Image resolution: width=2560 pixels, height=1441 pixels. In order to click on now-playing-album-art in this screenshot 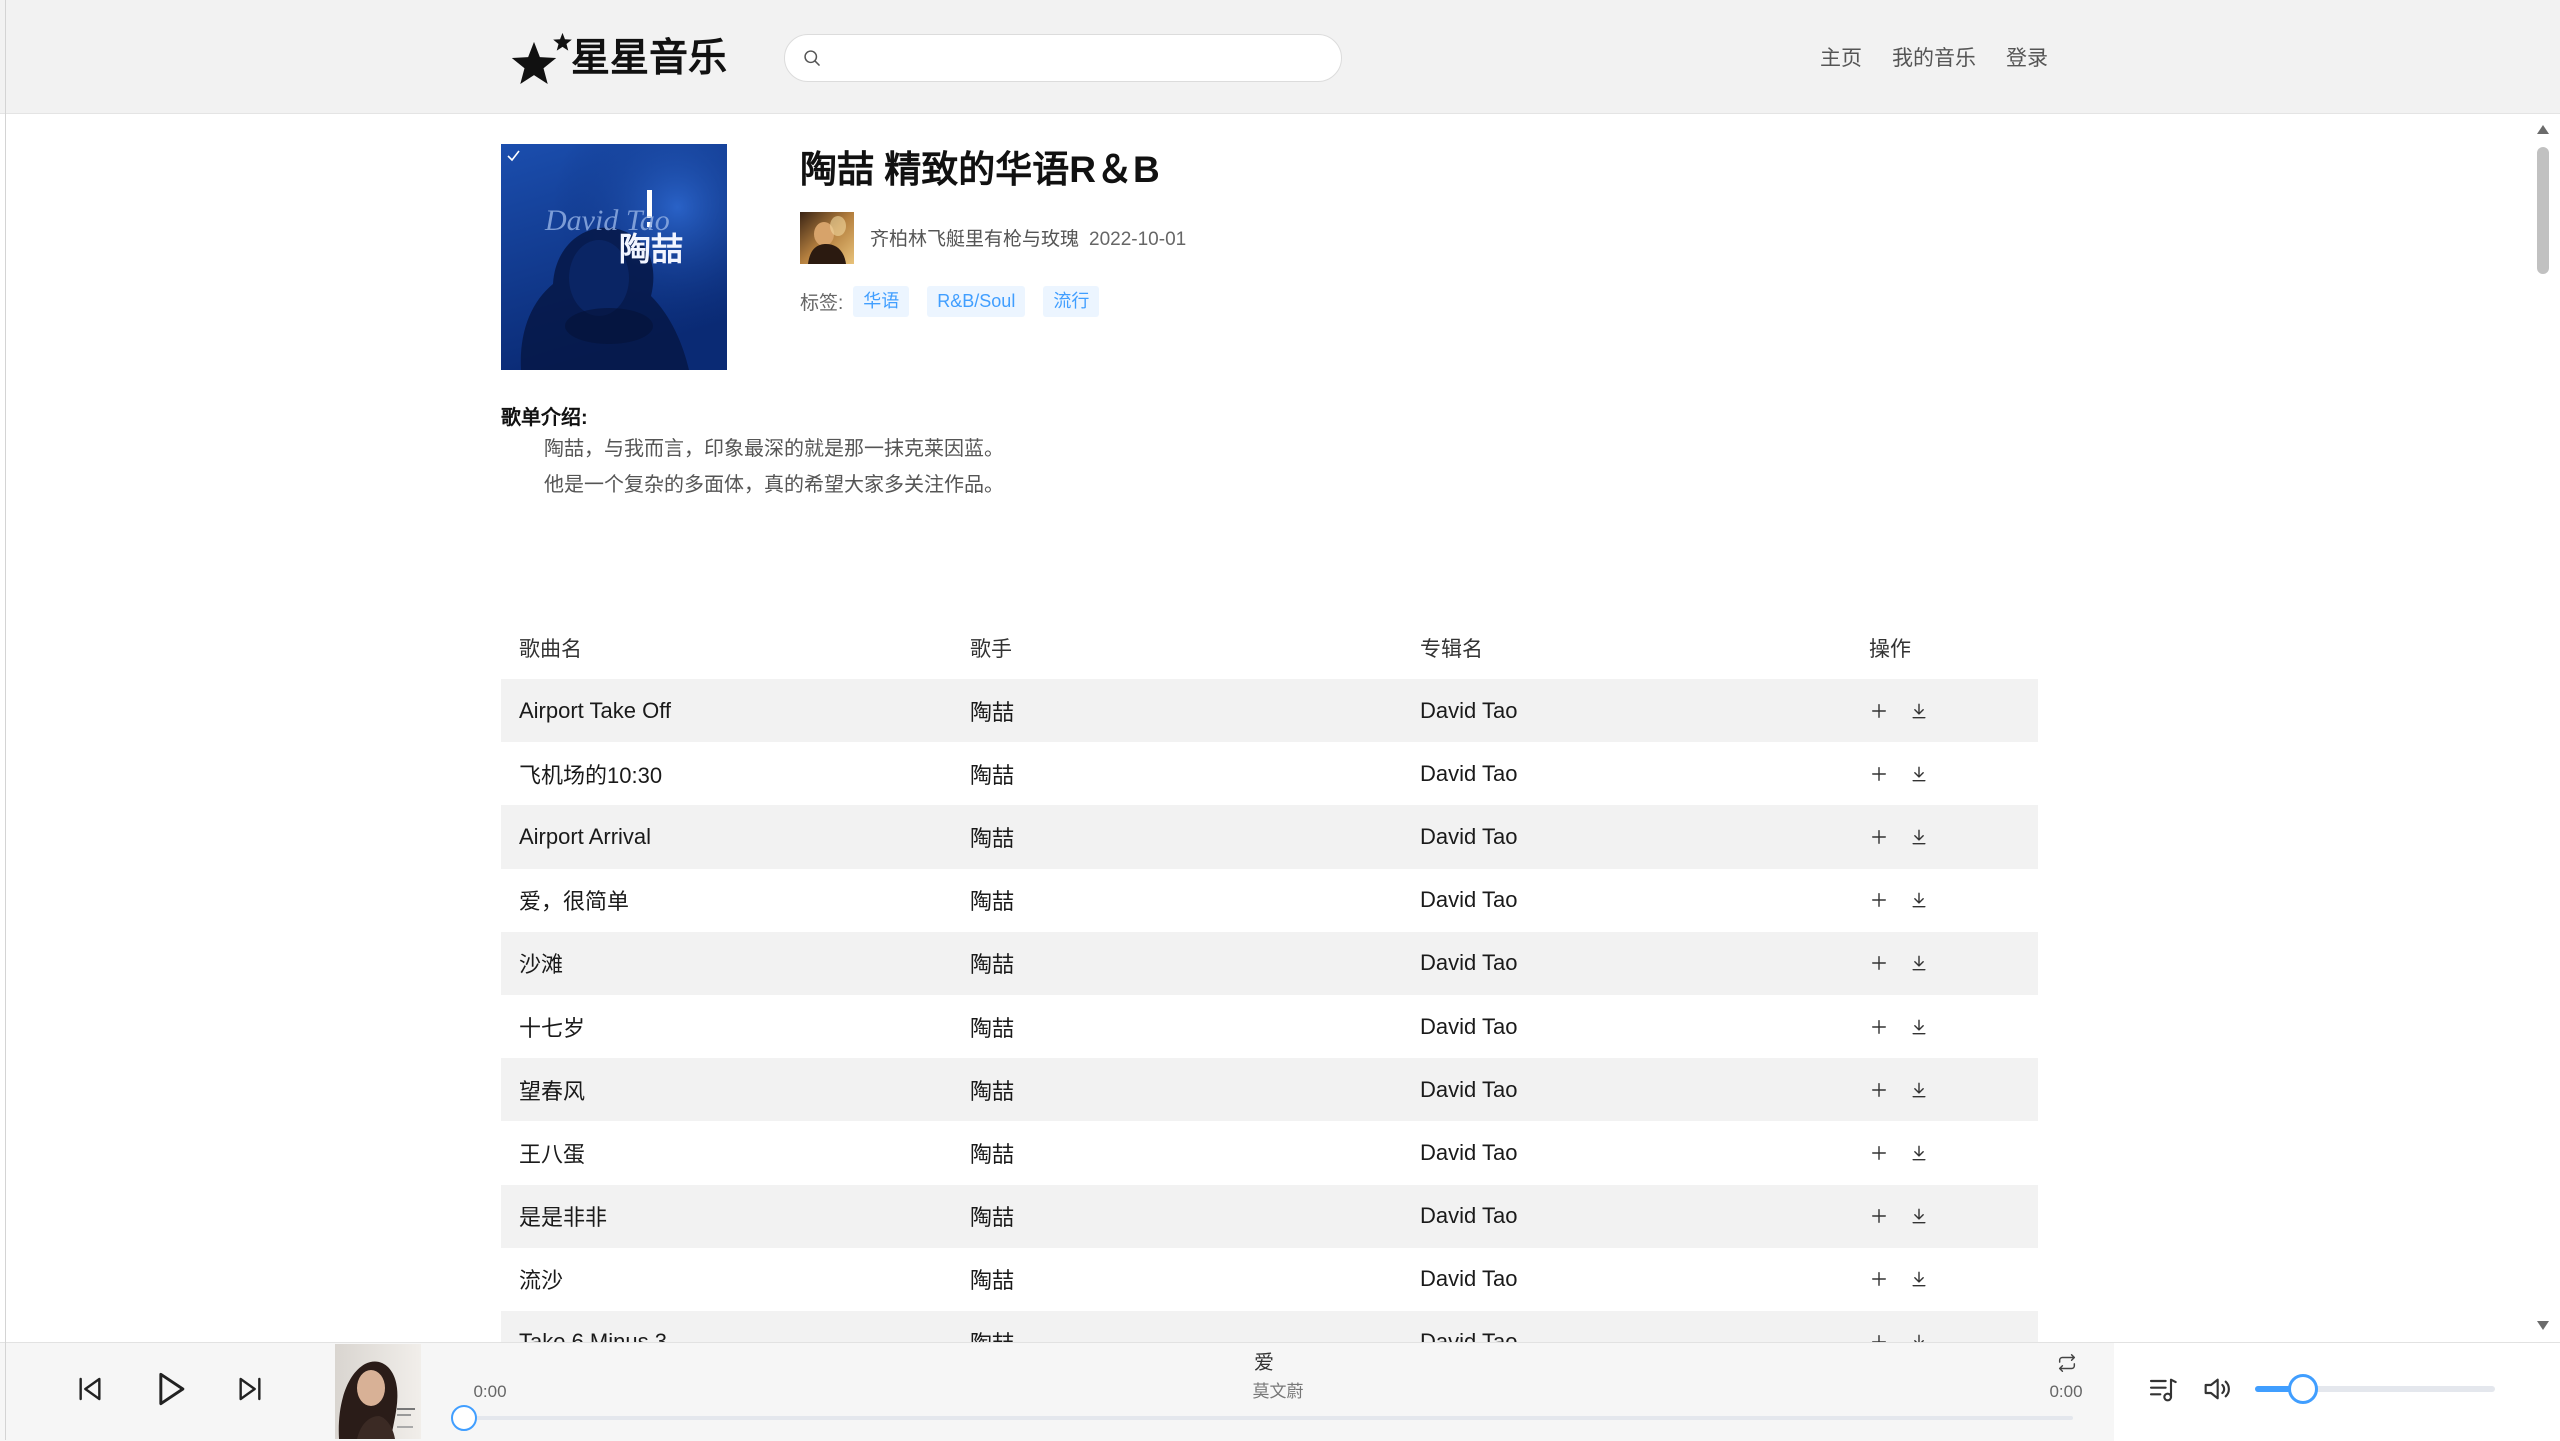, I will do `click(378, 1391)`.